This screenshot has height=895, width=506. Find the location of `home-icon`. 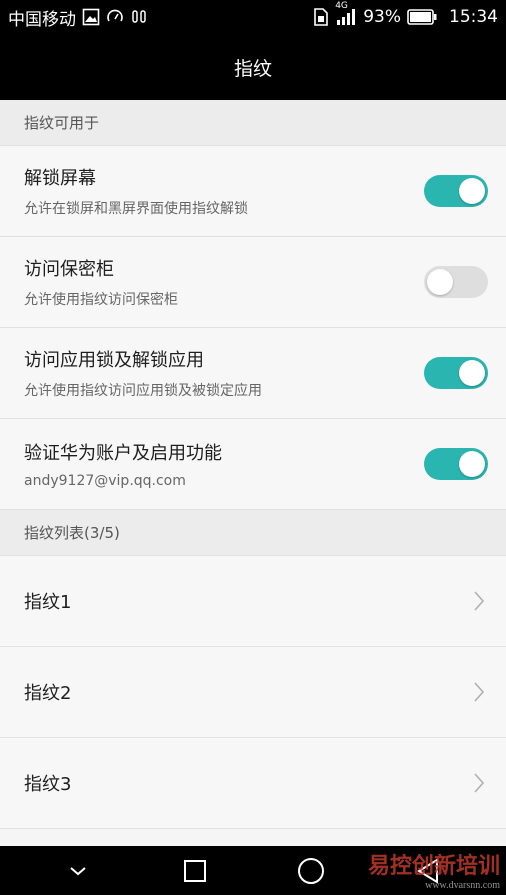

home-icon is located at coordinates (311, 870).